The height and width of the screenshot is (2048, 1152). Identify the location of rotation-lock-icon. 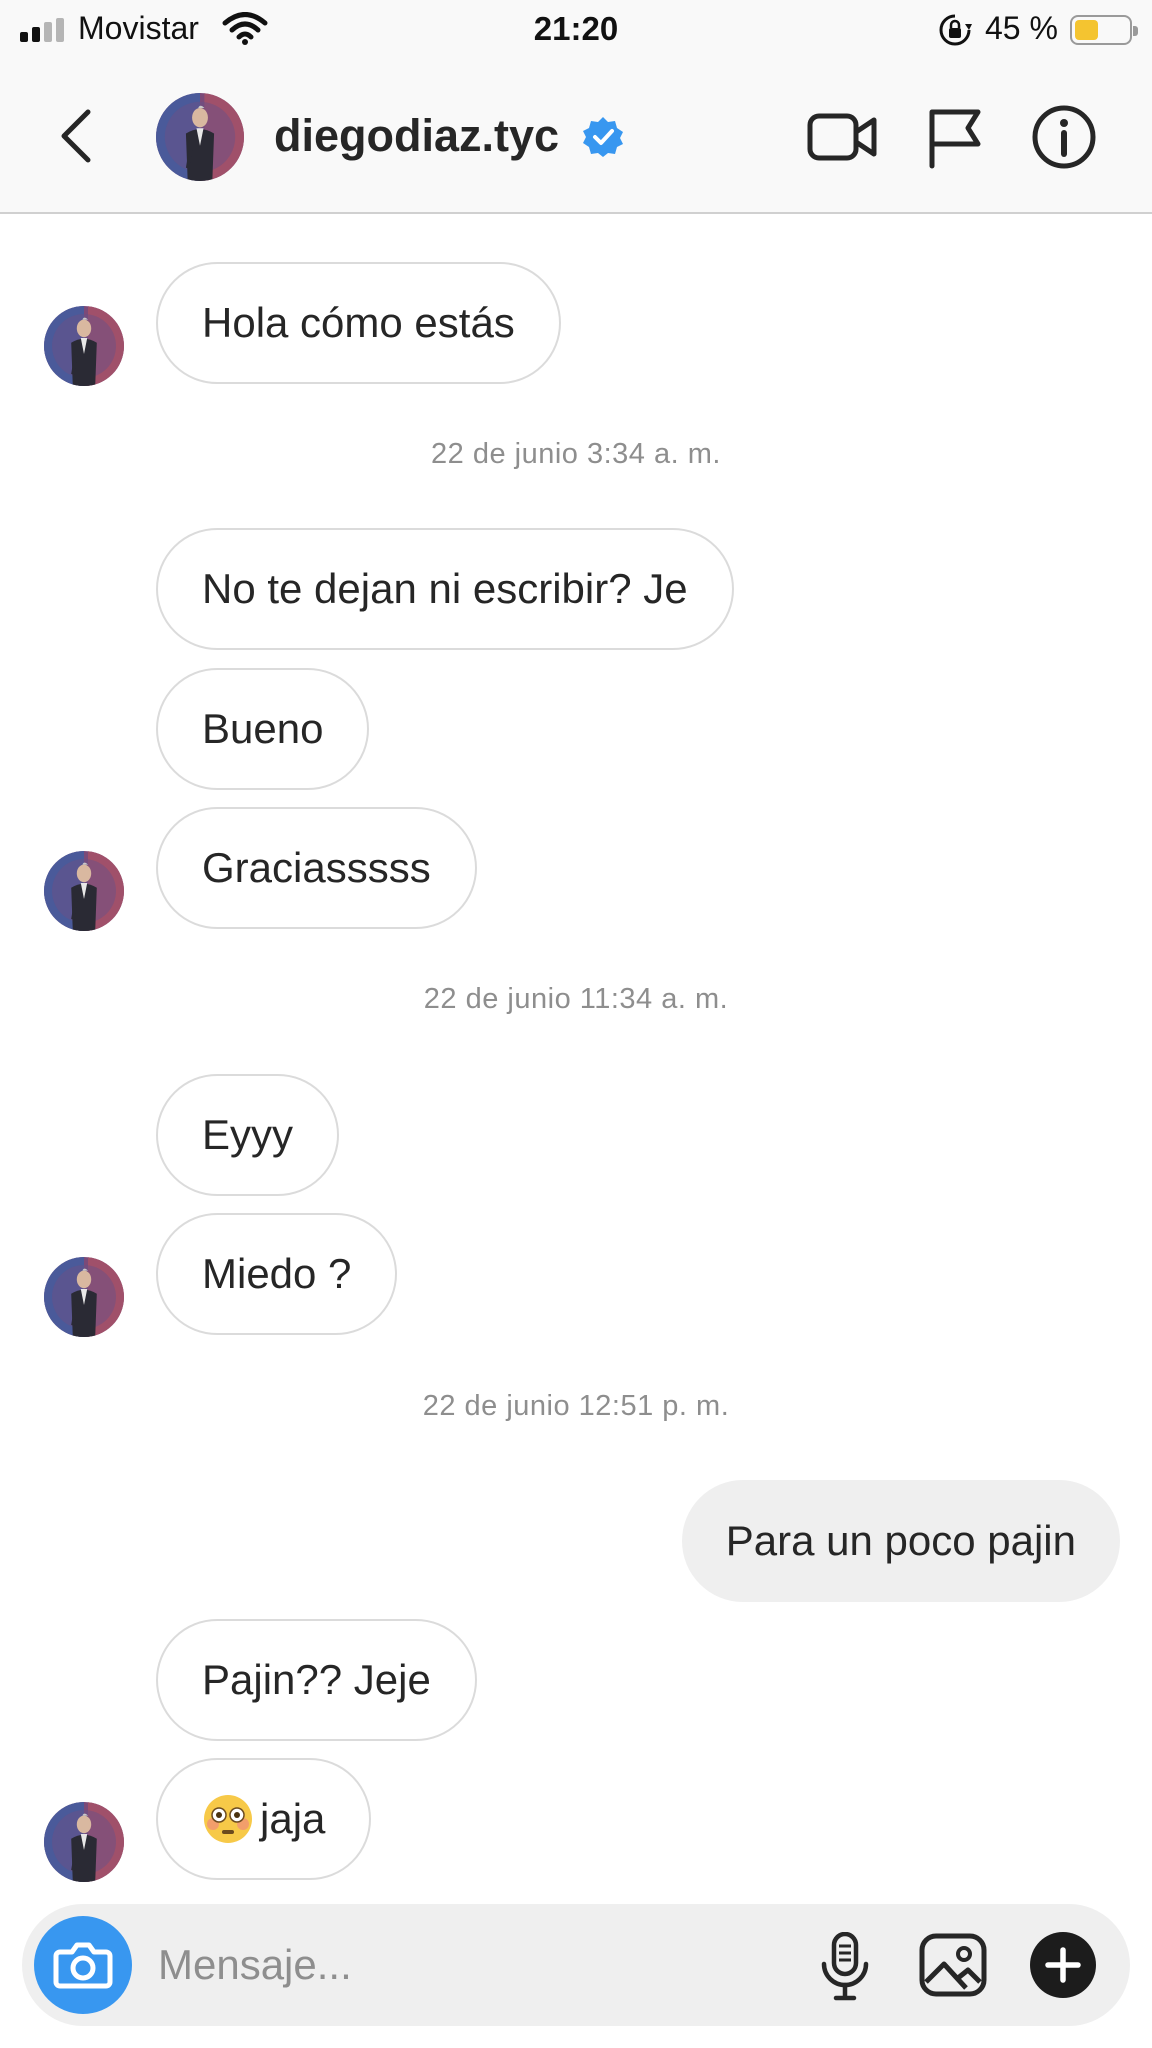
(955, 30).